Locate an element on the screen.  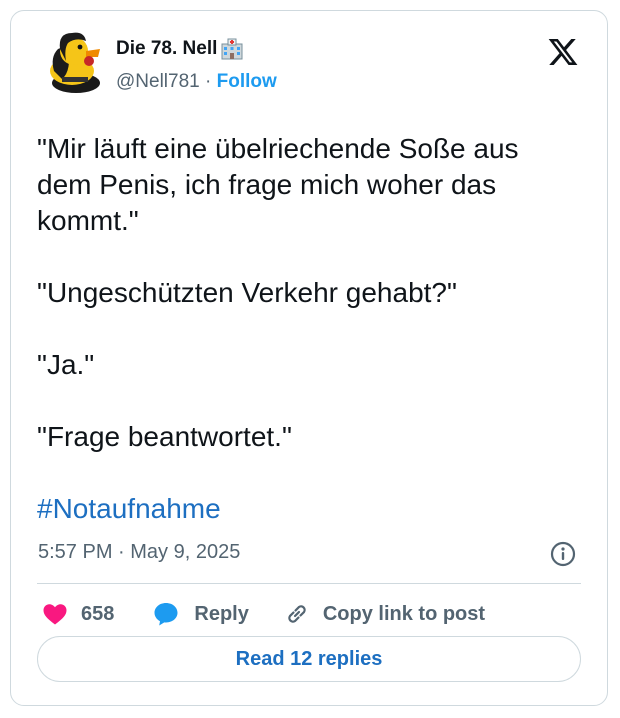
divider is located at coordinates (309, 583).